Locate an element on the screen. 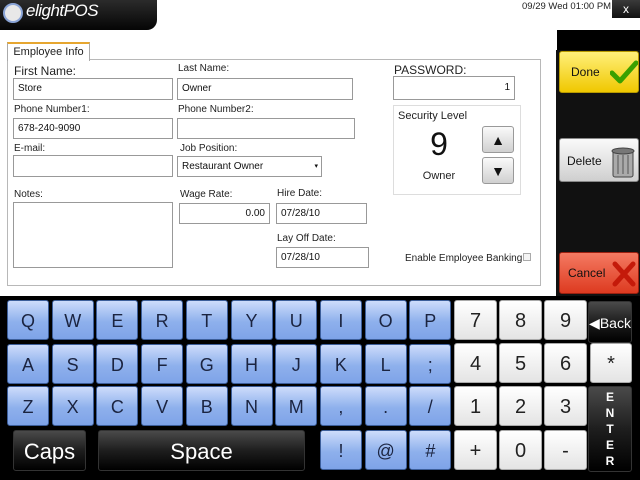 The width and height of the screenshot is (640, 480). enter-button: ENTER is located at coordinates (610, 429).